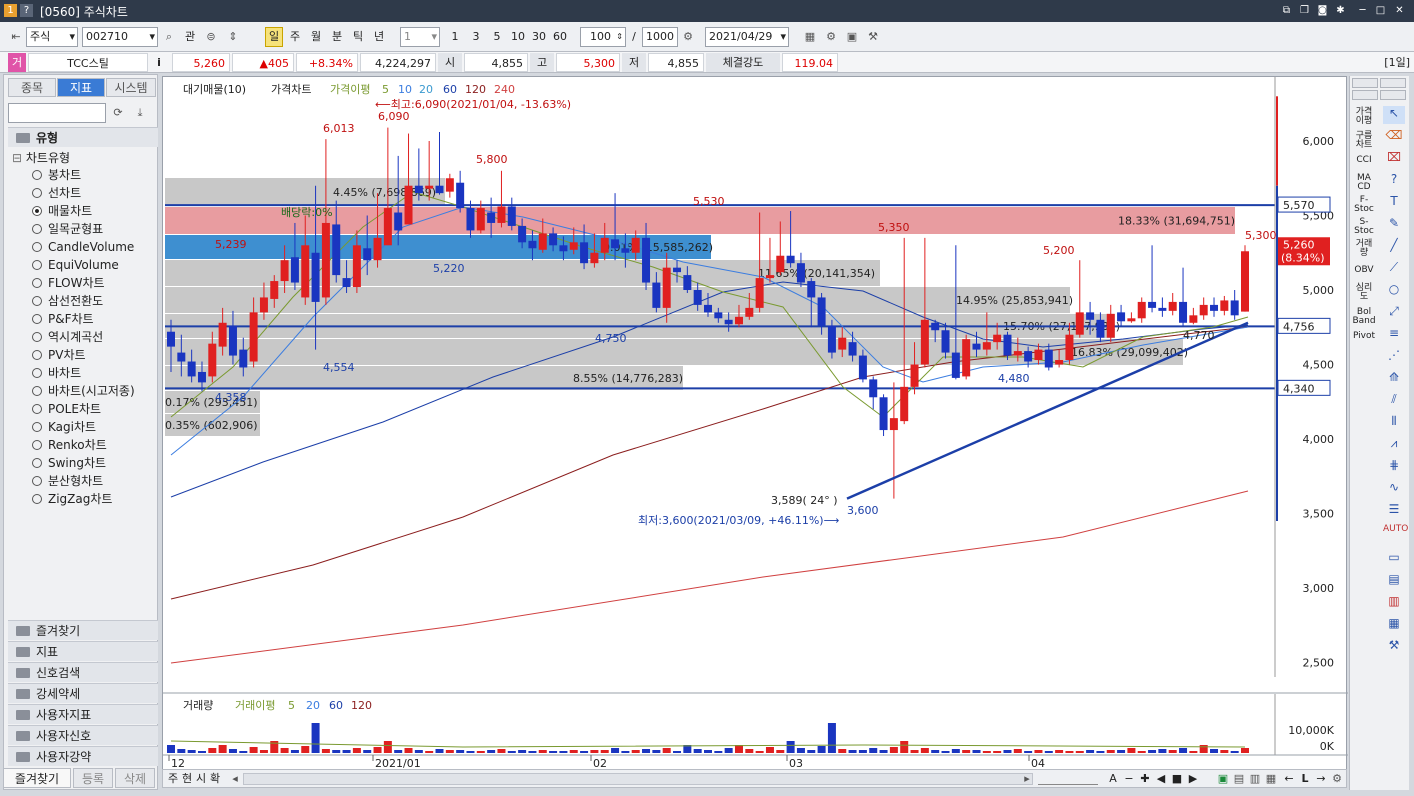  Describe the element at coordinates (120, 37) in the screenshot. I see `code-input: 002710 ▾` at that location.